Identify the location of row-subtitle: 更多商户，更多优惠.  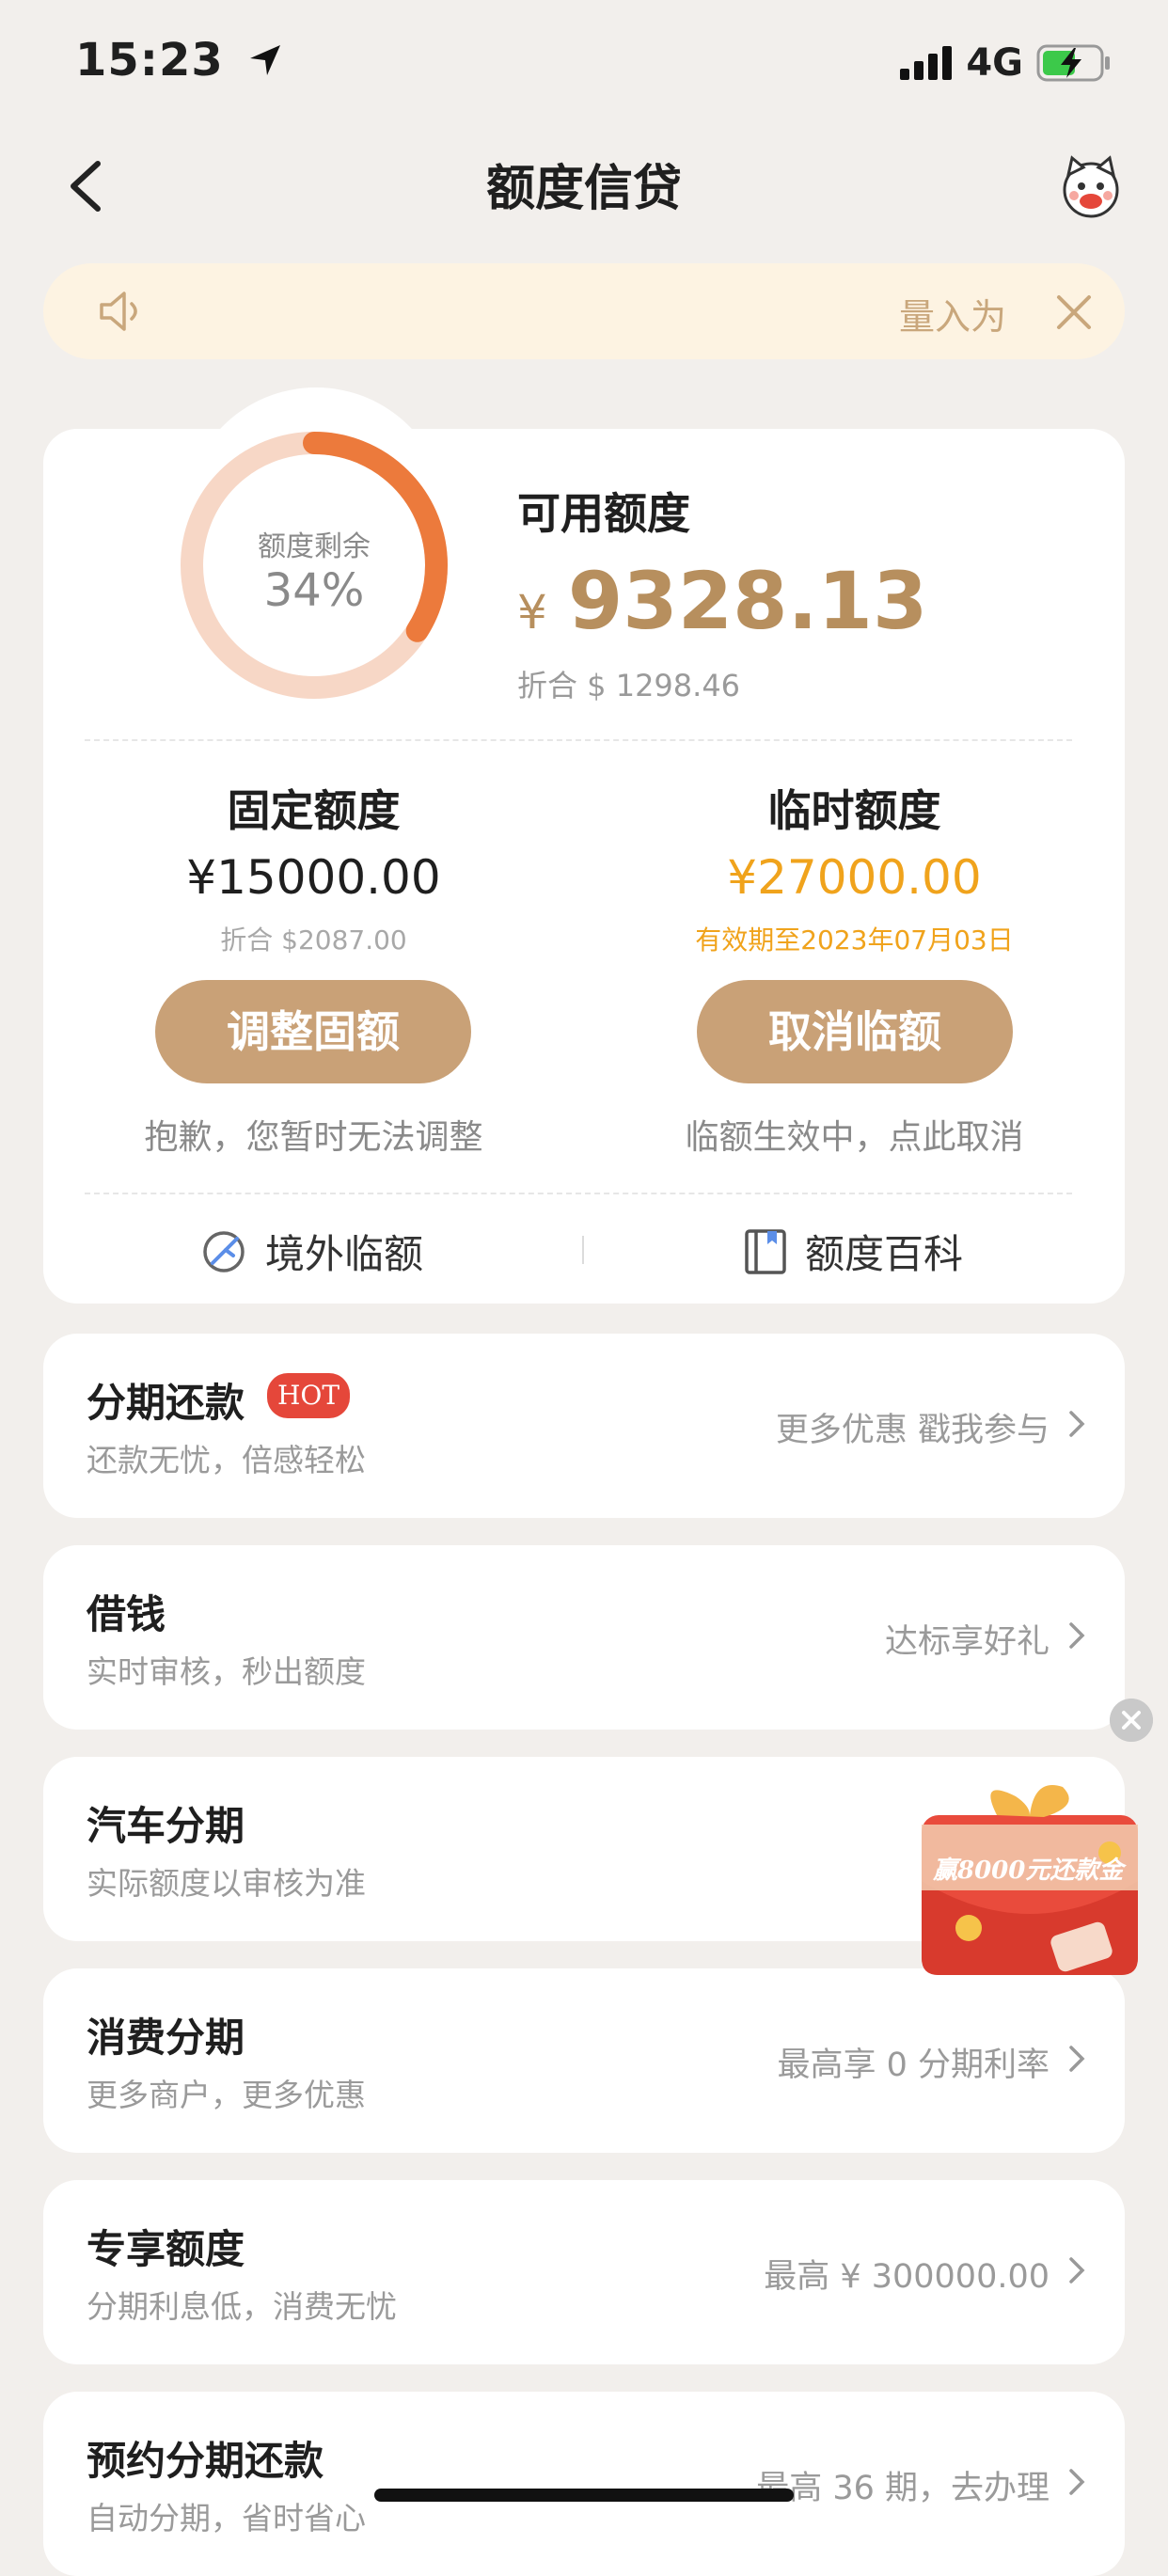
(226, 2095).